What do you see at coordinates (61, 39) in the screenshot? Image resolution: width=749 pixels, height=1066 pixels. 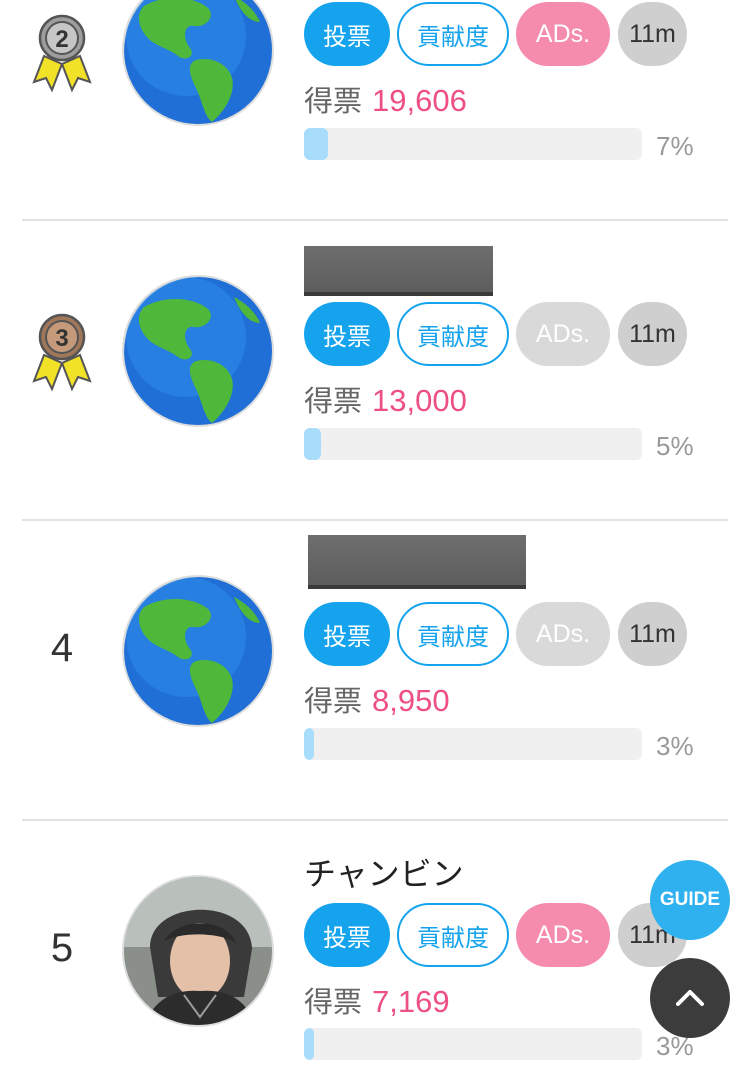 I see `medal-rank: 2` at bounding box center [61, 39].